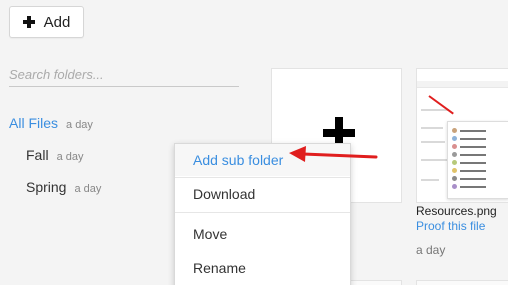 Image resolution: width=508 pixels, height=285 pixels. Describe the element at coordinates (57, 22) in the screenshot. I see `add-button-label: Add` at that location.